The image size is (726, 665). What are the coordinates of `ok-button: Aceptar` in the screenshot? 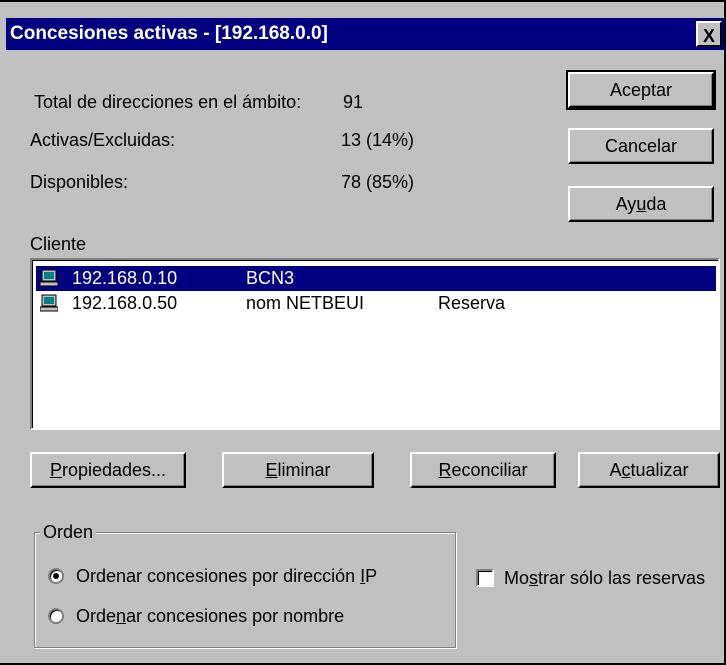 It's located at (641, 90).